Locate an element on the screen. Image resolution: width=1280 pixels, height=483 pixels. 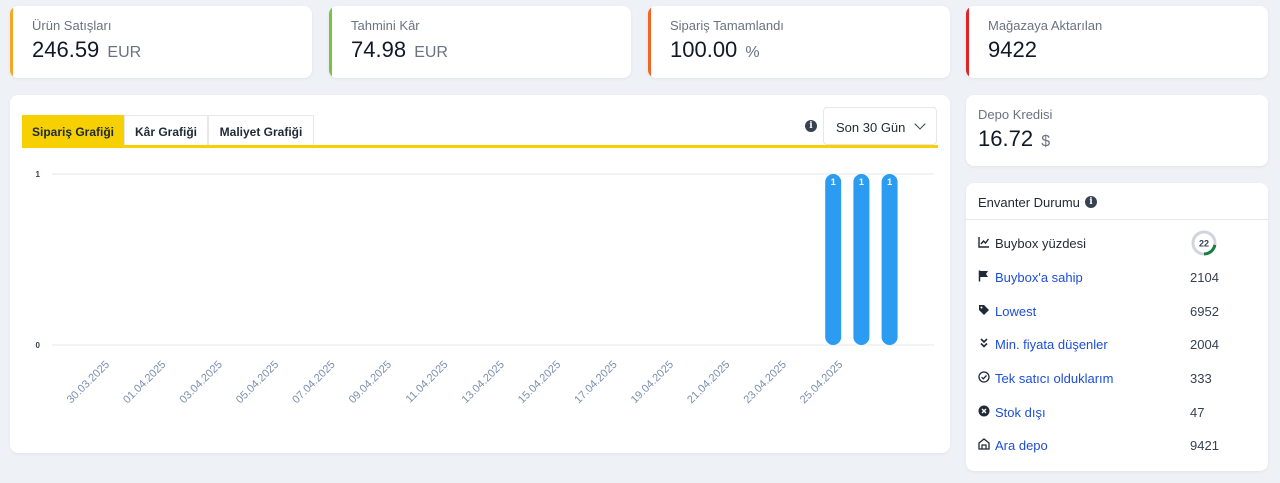
x-tick-label: 15.04.2025 is located at coordinates (539, 382).